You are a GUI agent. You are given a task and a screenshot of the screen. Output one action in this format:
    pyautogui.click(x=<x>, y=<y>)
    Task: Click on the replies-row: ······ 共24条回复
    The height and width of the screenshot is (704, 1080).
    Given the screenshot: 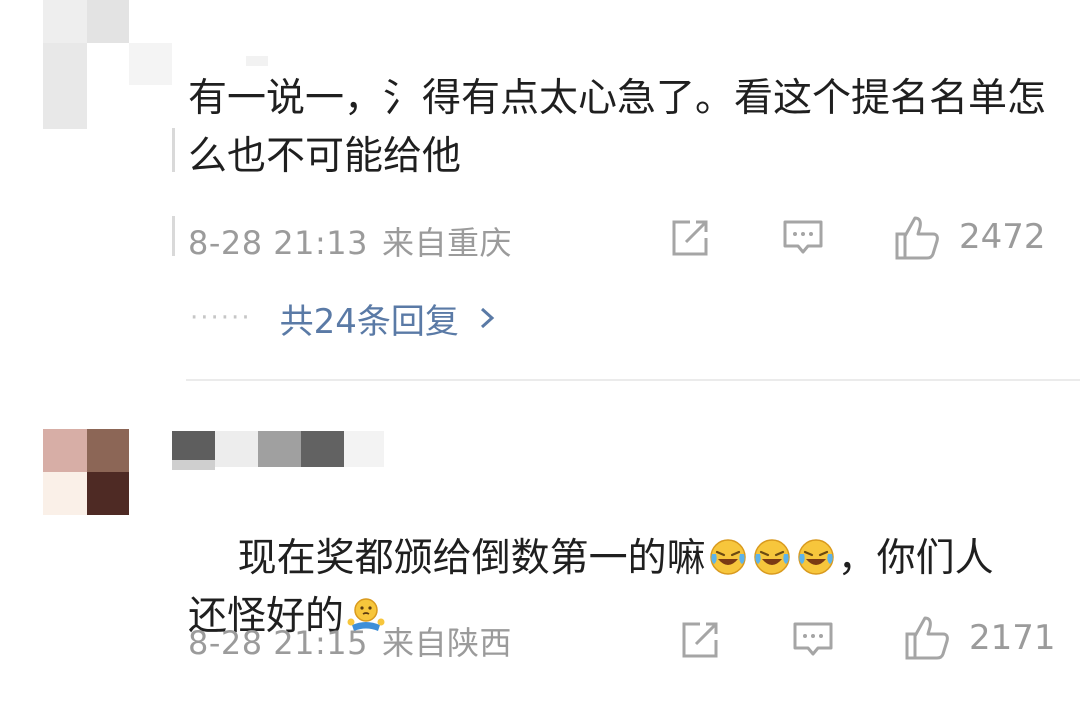 What is the action you would take?
    pyautogui.click(x=342, y=318)
    